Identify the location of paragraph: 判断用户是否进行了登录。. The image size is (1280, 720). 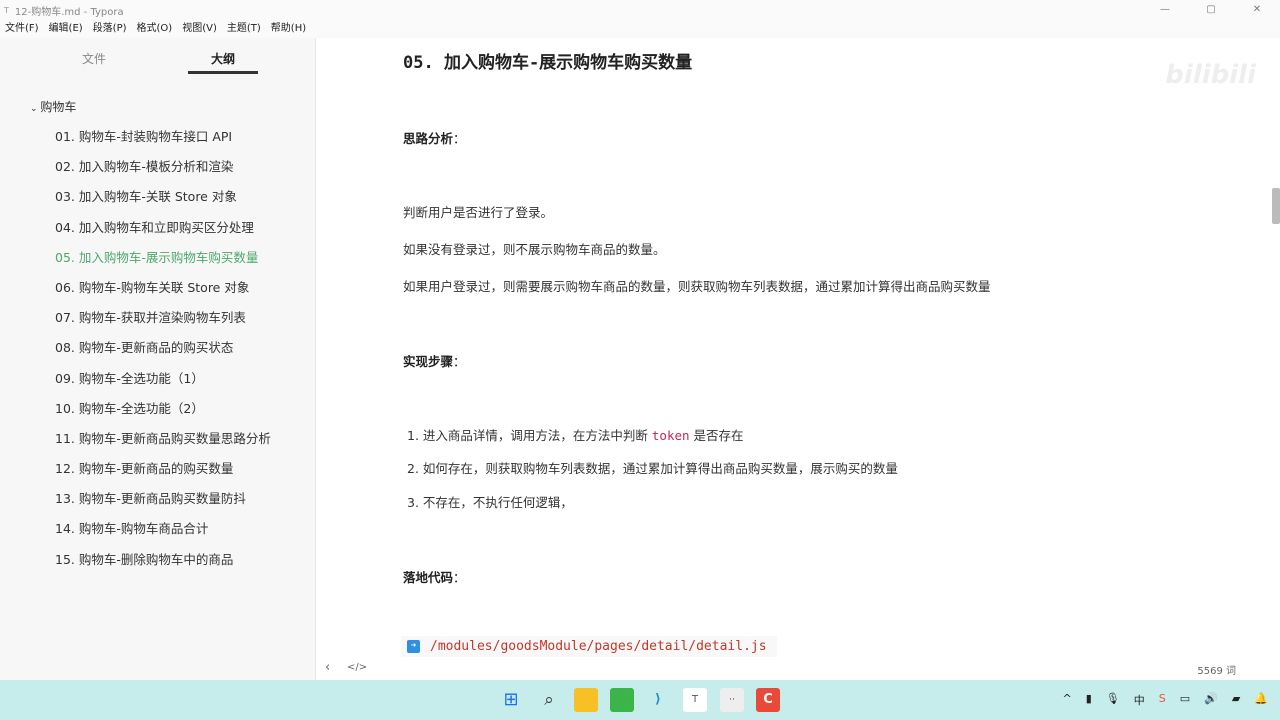
(478, 212).